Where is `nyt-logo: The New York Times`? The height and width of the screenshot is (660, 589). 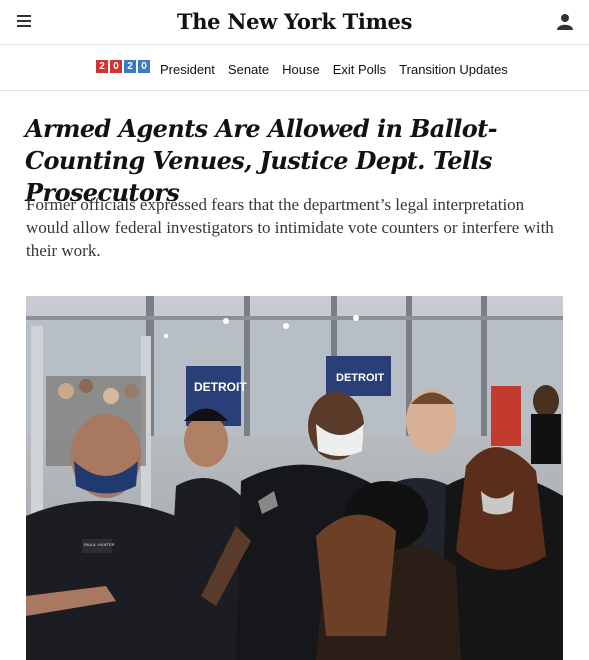 nyt-logo: The New York Times is located at coordinates (294, 21).